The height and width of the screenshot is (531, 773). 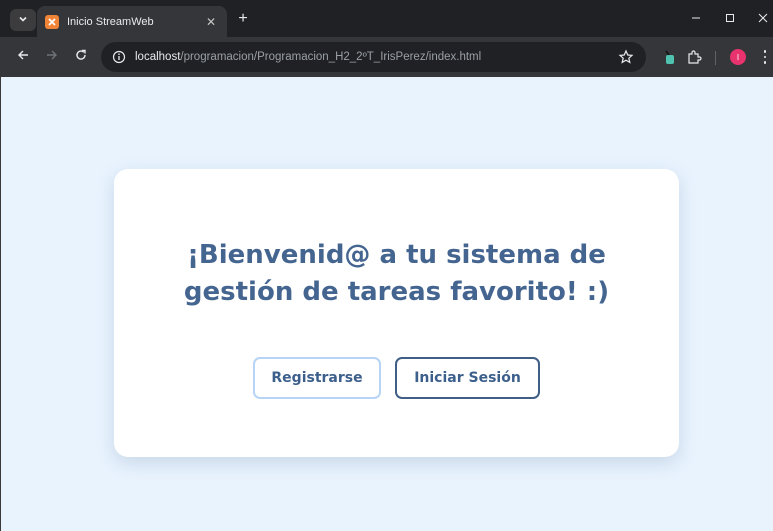 I want to click on tab-close-button: ✕, so click(x=211, y=22).